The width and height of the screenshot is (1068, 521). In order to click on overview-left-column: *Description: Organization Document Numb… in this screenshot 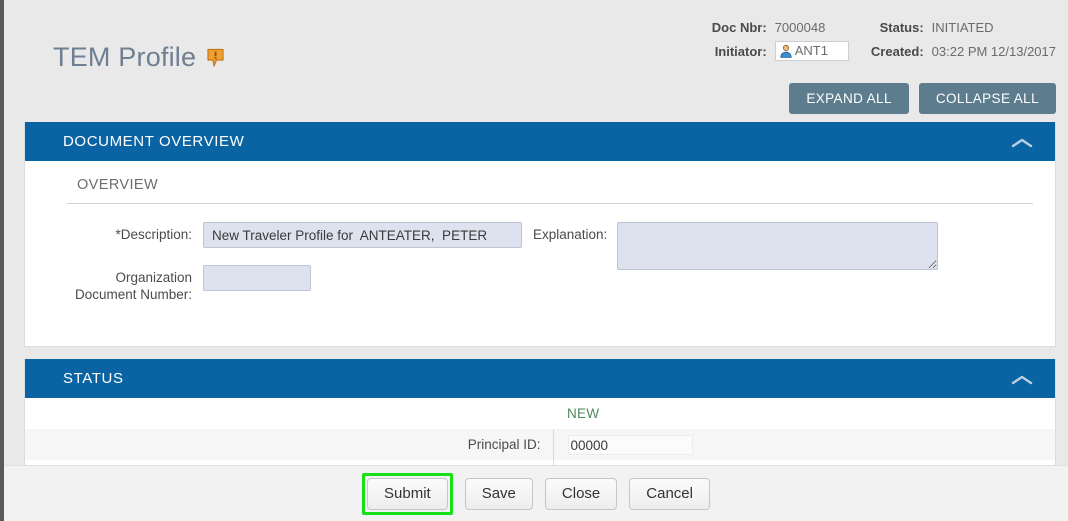, I will do `click(279, 271)`.